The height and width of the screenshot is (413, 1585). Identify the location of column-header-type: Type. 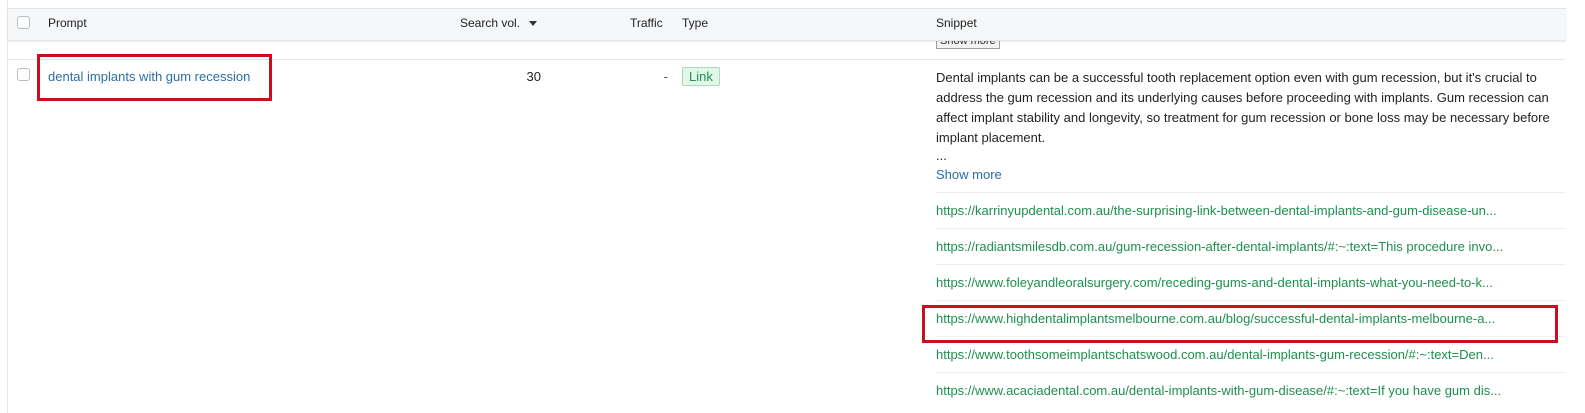
(695, 24).